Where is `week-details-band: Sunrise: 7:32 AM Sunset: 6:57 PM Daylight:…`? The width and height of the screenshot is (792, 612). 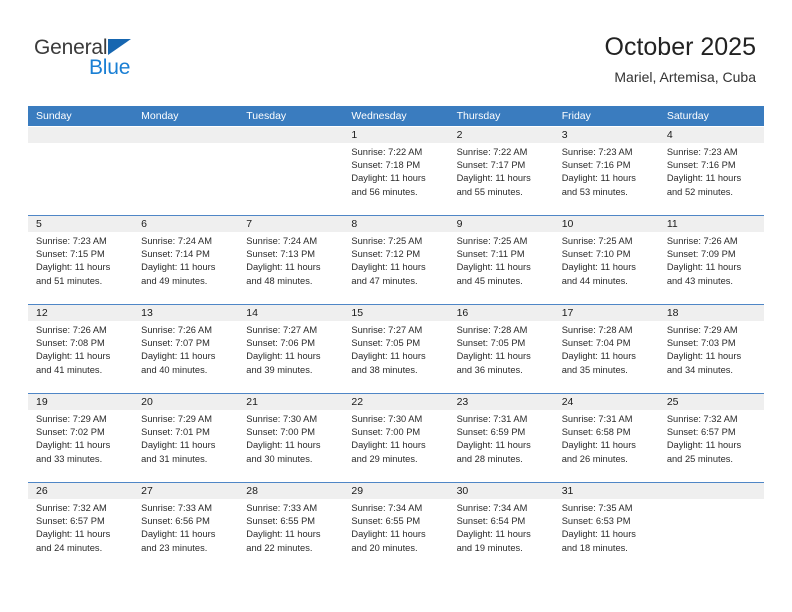
week-details-band: Sunrise: 7:32 AM Sunset: 6:57 PM Daylight:… is located at coordinates (396, 535).